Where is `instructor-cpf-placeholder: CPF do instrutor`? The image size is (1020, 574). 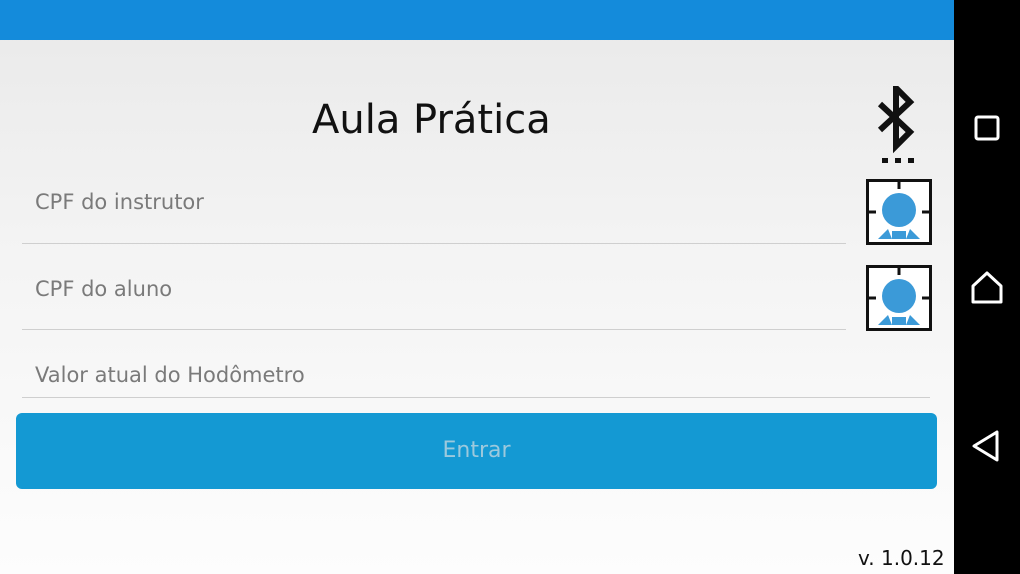
instructor-cpf-placeholder: CPF do instrutor is located at coordinates (119, 202).